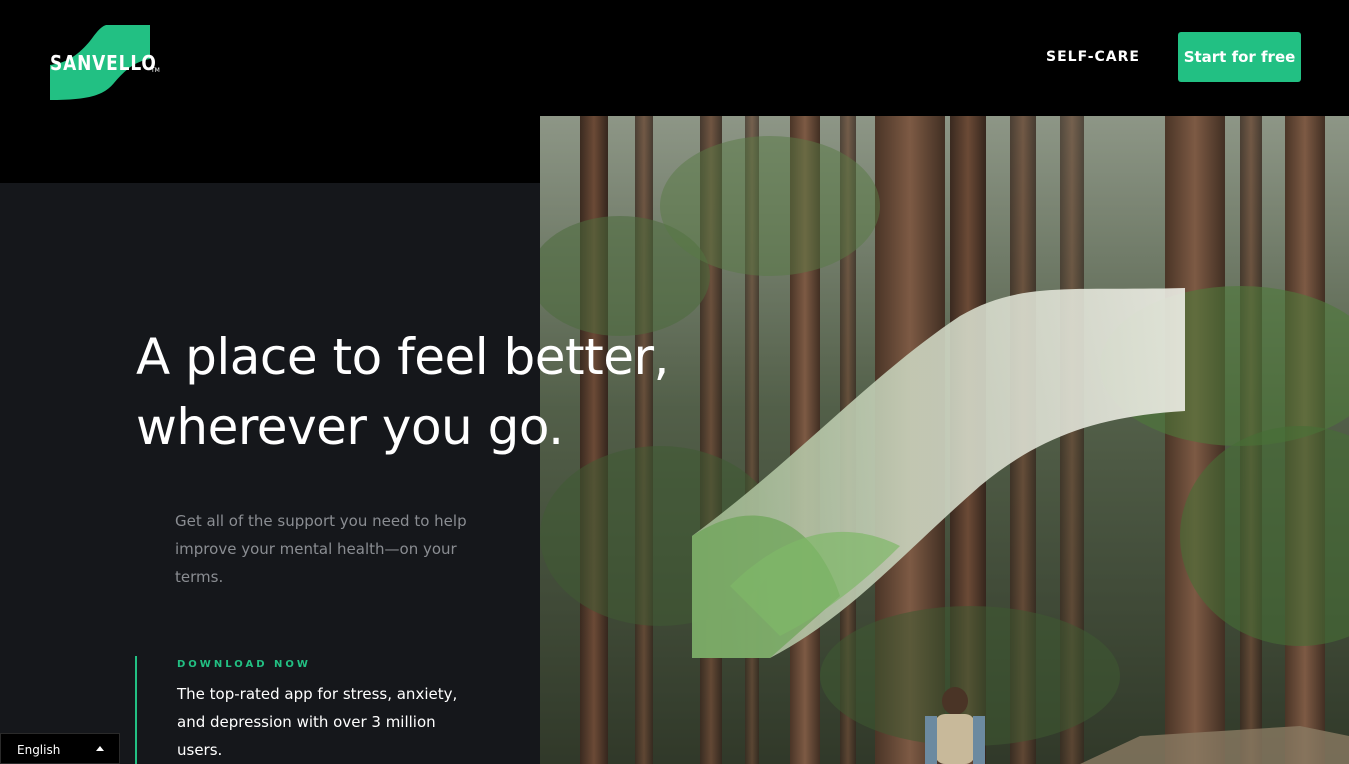 This screenshot has width=1349, height=764. Describe the element at coordinates (1239, 57) in the screenshot. I see `start-for-free-button: Start for free` at that location.